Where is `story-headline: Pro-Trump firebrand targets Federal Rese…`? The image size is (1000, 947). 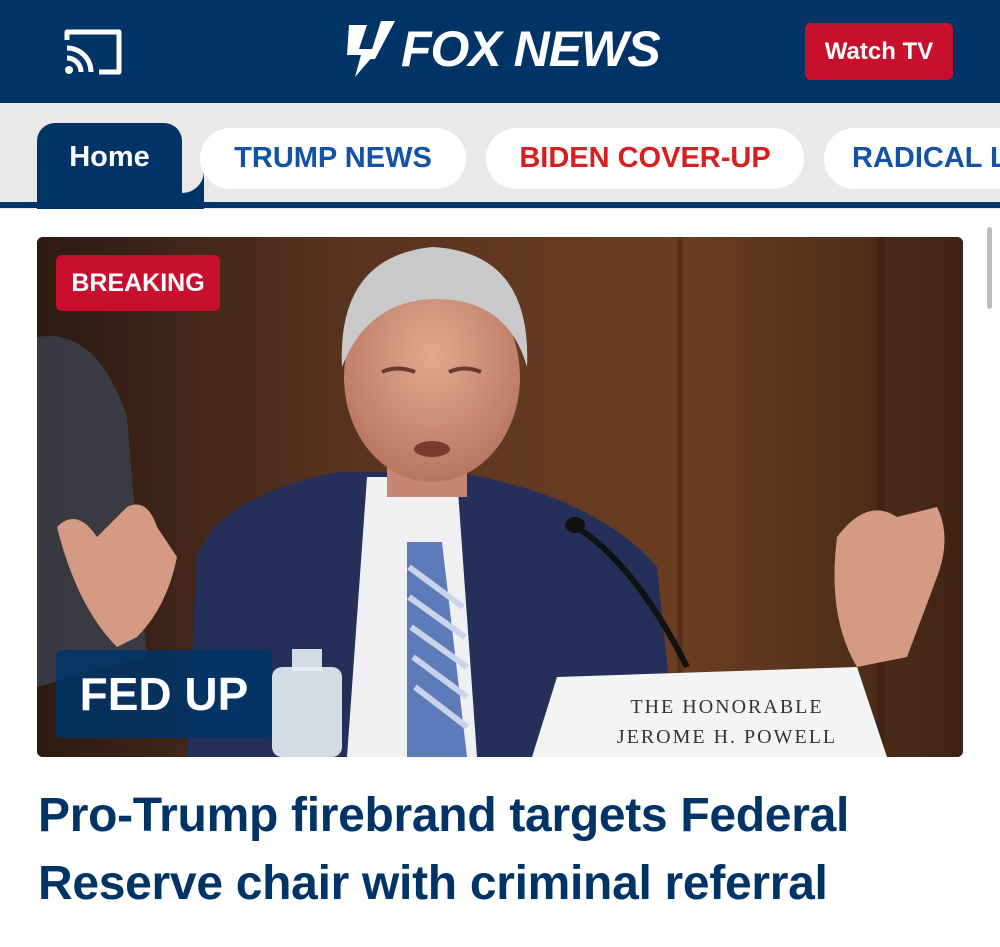 story-headline: Pro-Trump firebrand targets Federal Rese… is located at coordinates (508, 850).